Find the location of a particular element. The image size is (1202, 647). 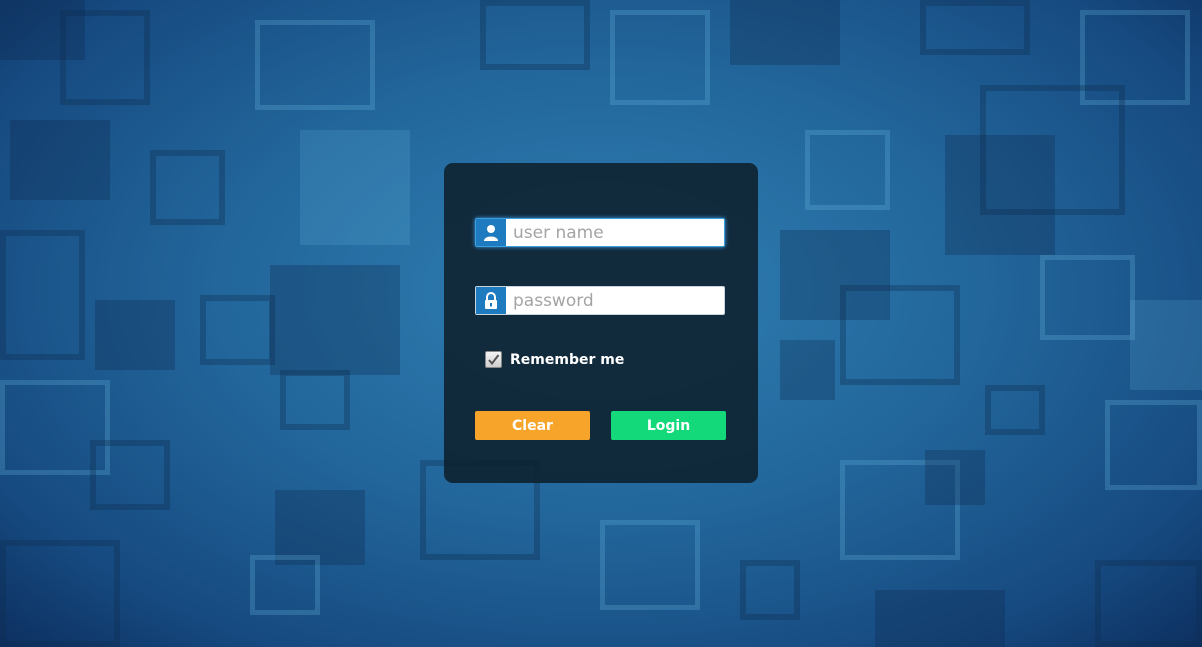

checkmark-icon is located at coordinates (494, 360).